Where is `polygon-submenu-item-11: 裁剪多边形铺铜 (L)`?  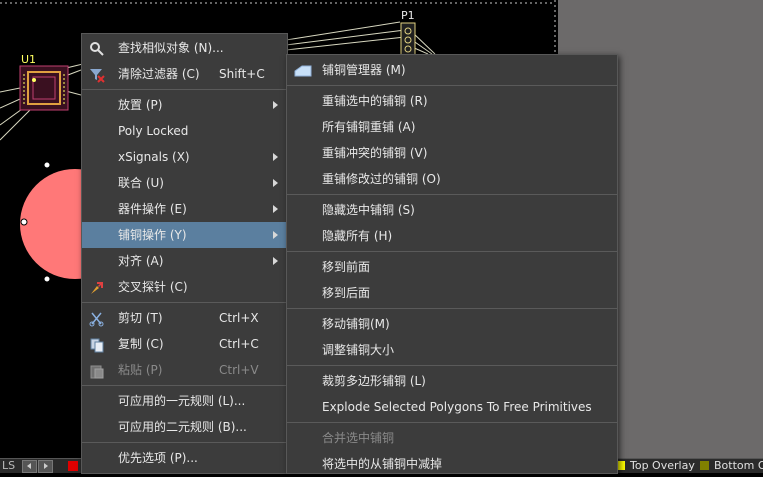
polygon-submenu-item-11: 裁剪多边形铺铜 (L) is located at coordinates (452, 381).